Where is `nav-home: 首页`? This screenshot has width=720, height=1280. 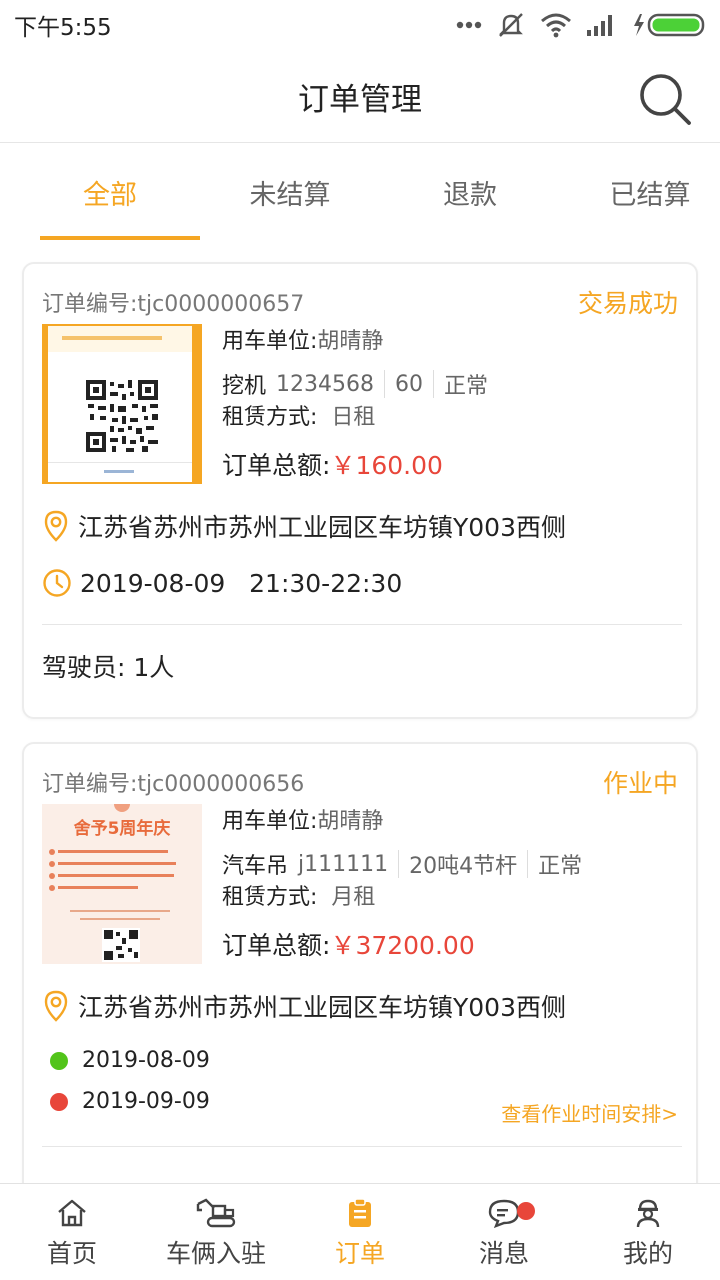
nav-home: 首页 is located at coordinates (72, 1232).